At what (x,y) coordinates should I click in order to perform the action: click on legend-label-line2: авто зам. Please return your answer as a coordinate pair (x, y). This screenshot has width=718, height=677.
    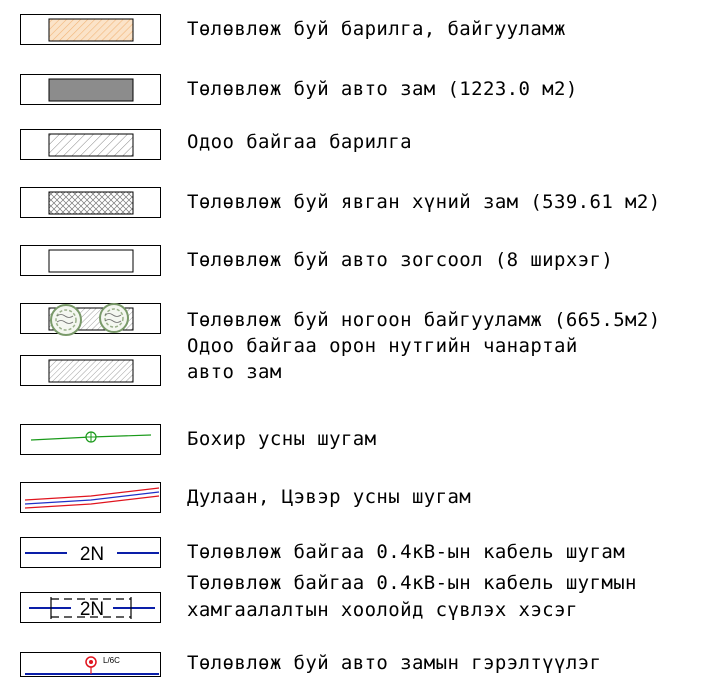
    Looking at the image, I should click on (234, 372).